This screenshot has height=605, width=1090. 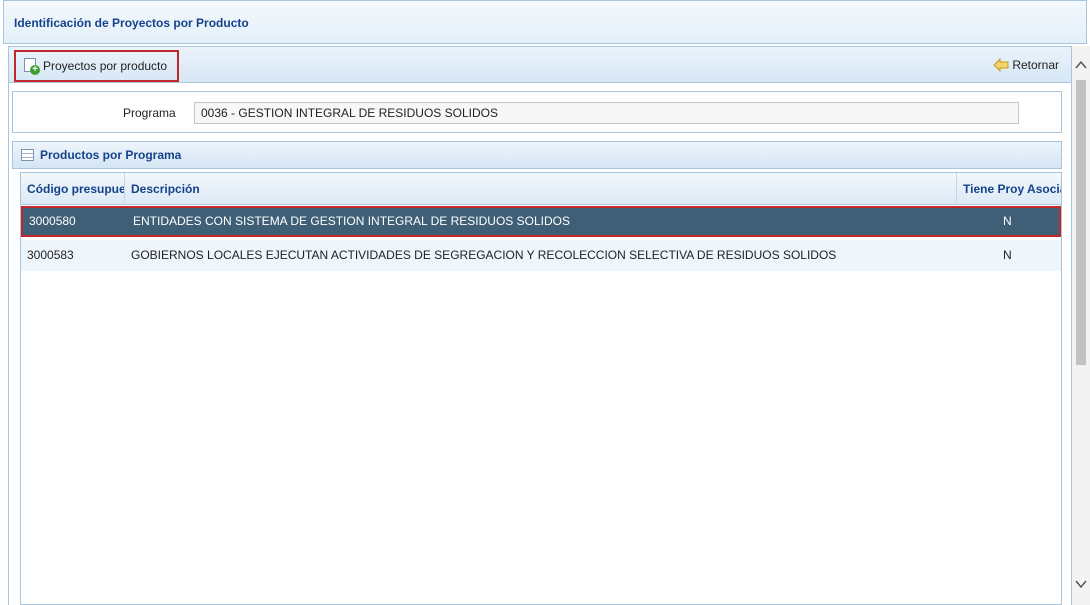 I want to click on projects-by-product-button: + Proyectos por producto, so click(x=96, y=66).